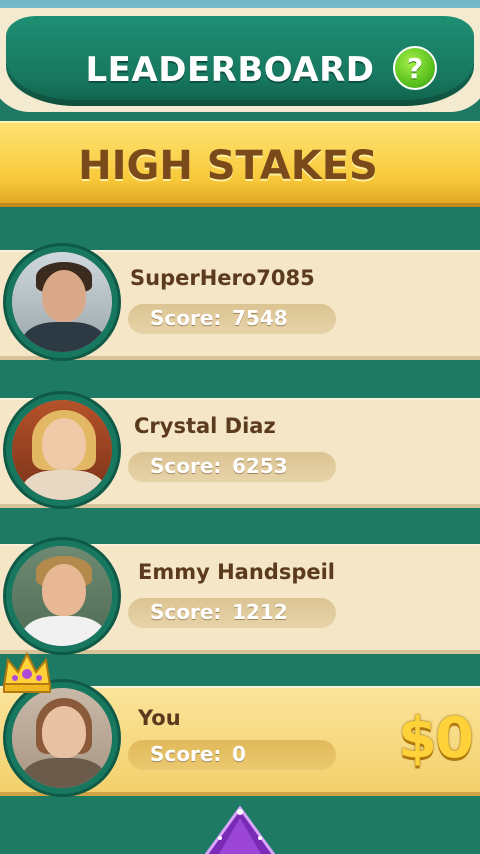 This screenshot has height=854, width=480. What do you see at coordinates (159, 718) in the screenshot?
I see `player-name: You` at bounding box center [159, 718].